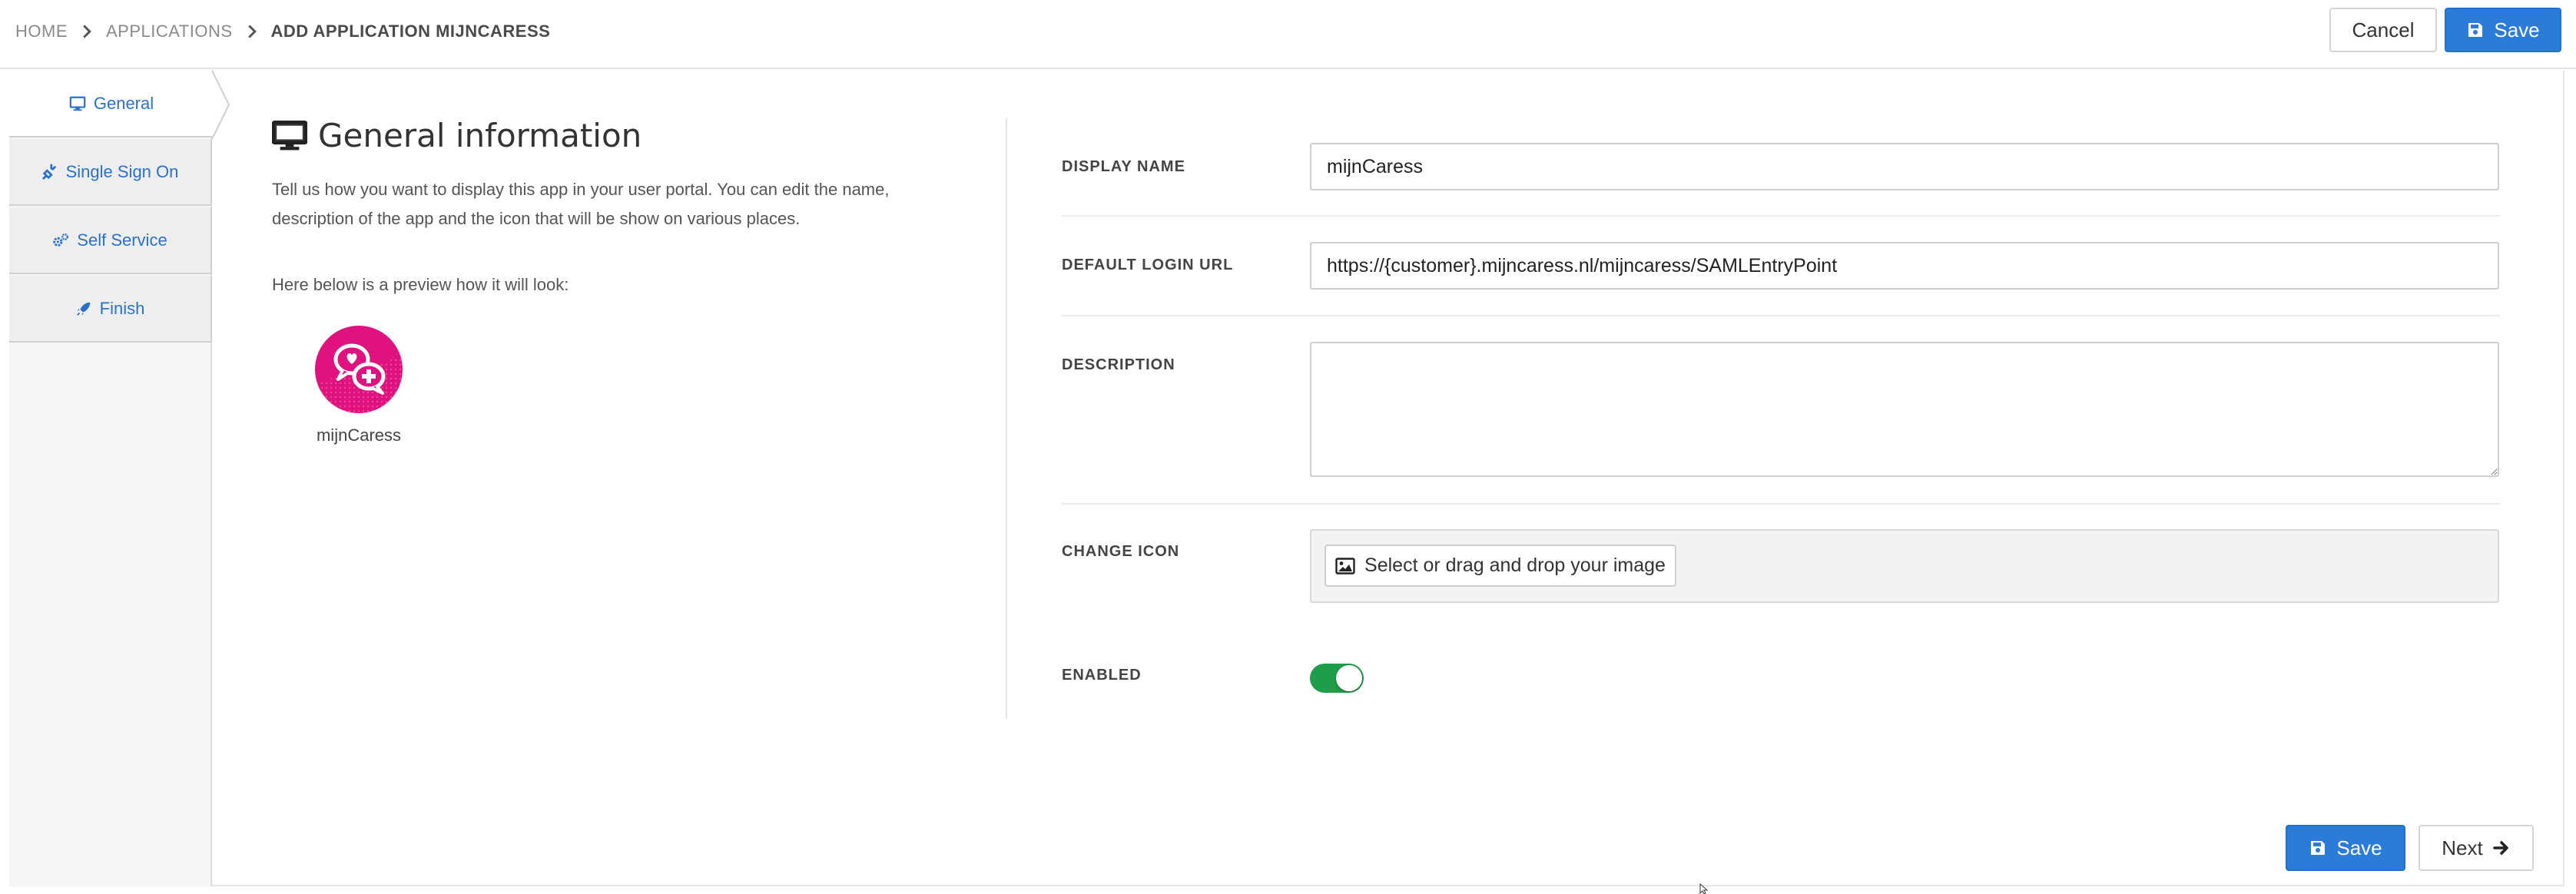 This screenshot has height=894, width=2576. Describe the element at coordinates (48, 171) in the screenshot. I see `plug-icon` at that location.